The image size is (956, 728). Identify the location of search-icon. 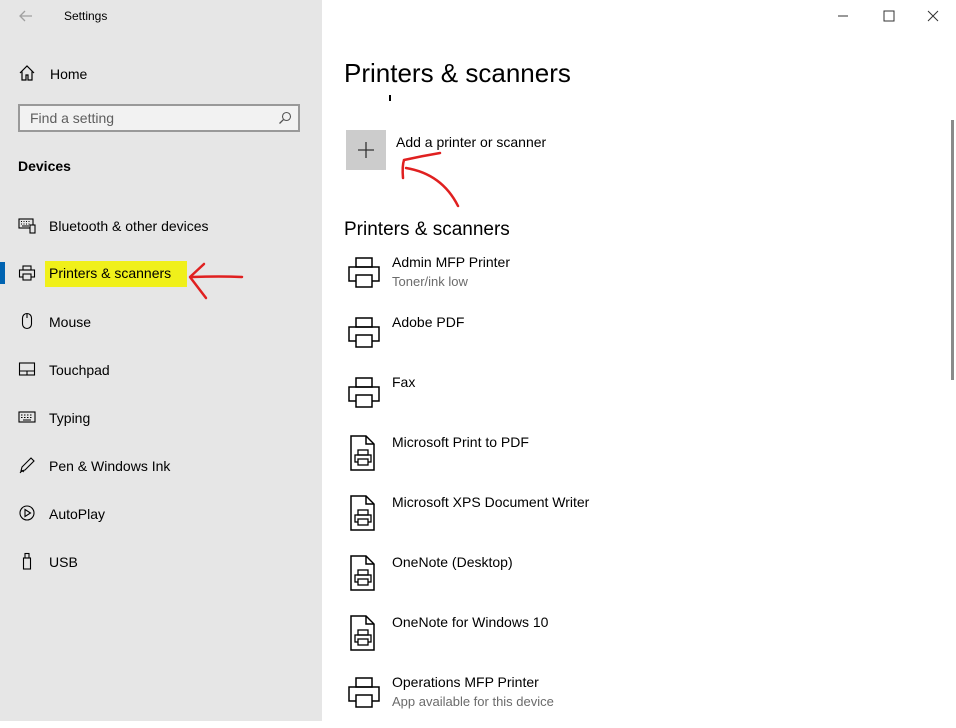
(285, 118).